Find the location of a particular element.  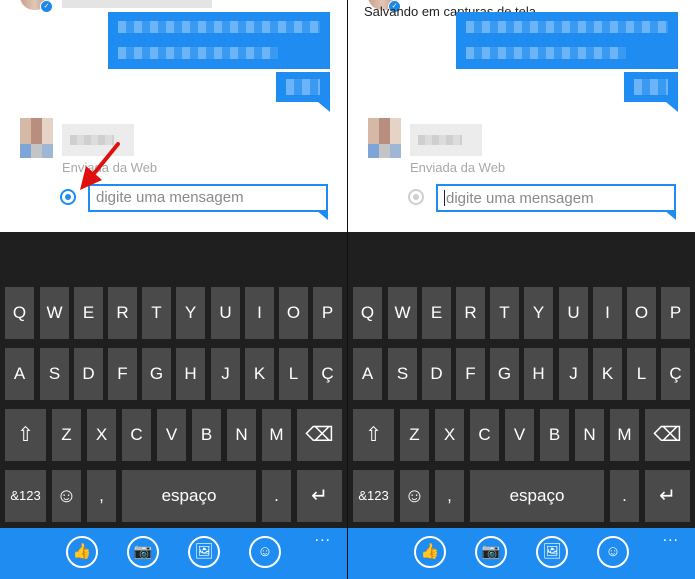

red-arrow-icon is located at coordinates (100, 166).